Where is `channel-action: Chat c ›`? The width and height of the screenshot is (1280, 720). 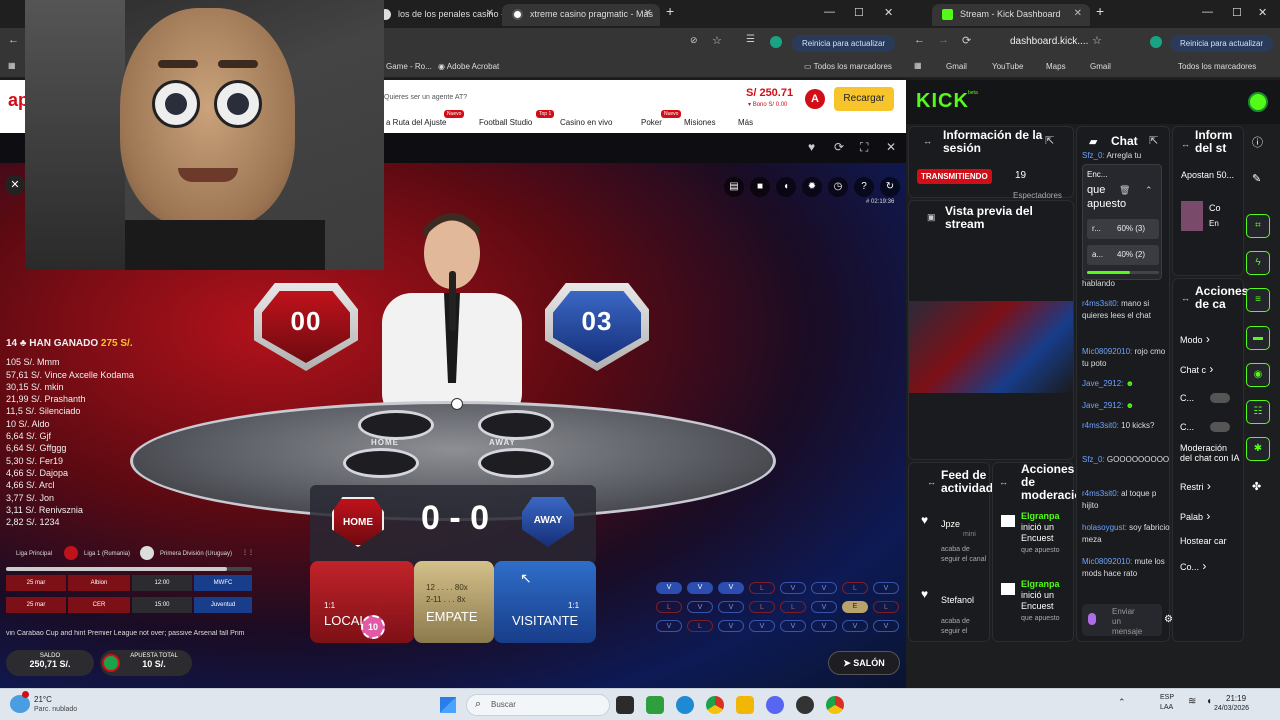 channel-action: Chat c › is located at coordinates (1210, 369).